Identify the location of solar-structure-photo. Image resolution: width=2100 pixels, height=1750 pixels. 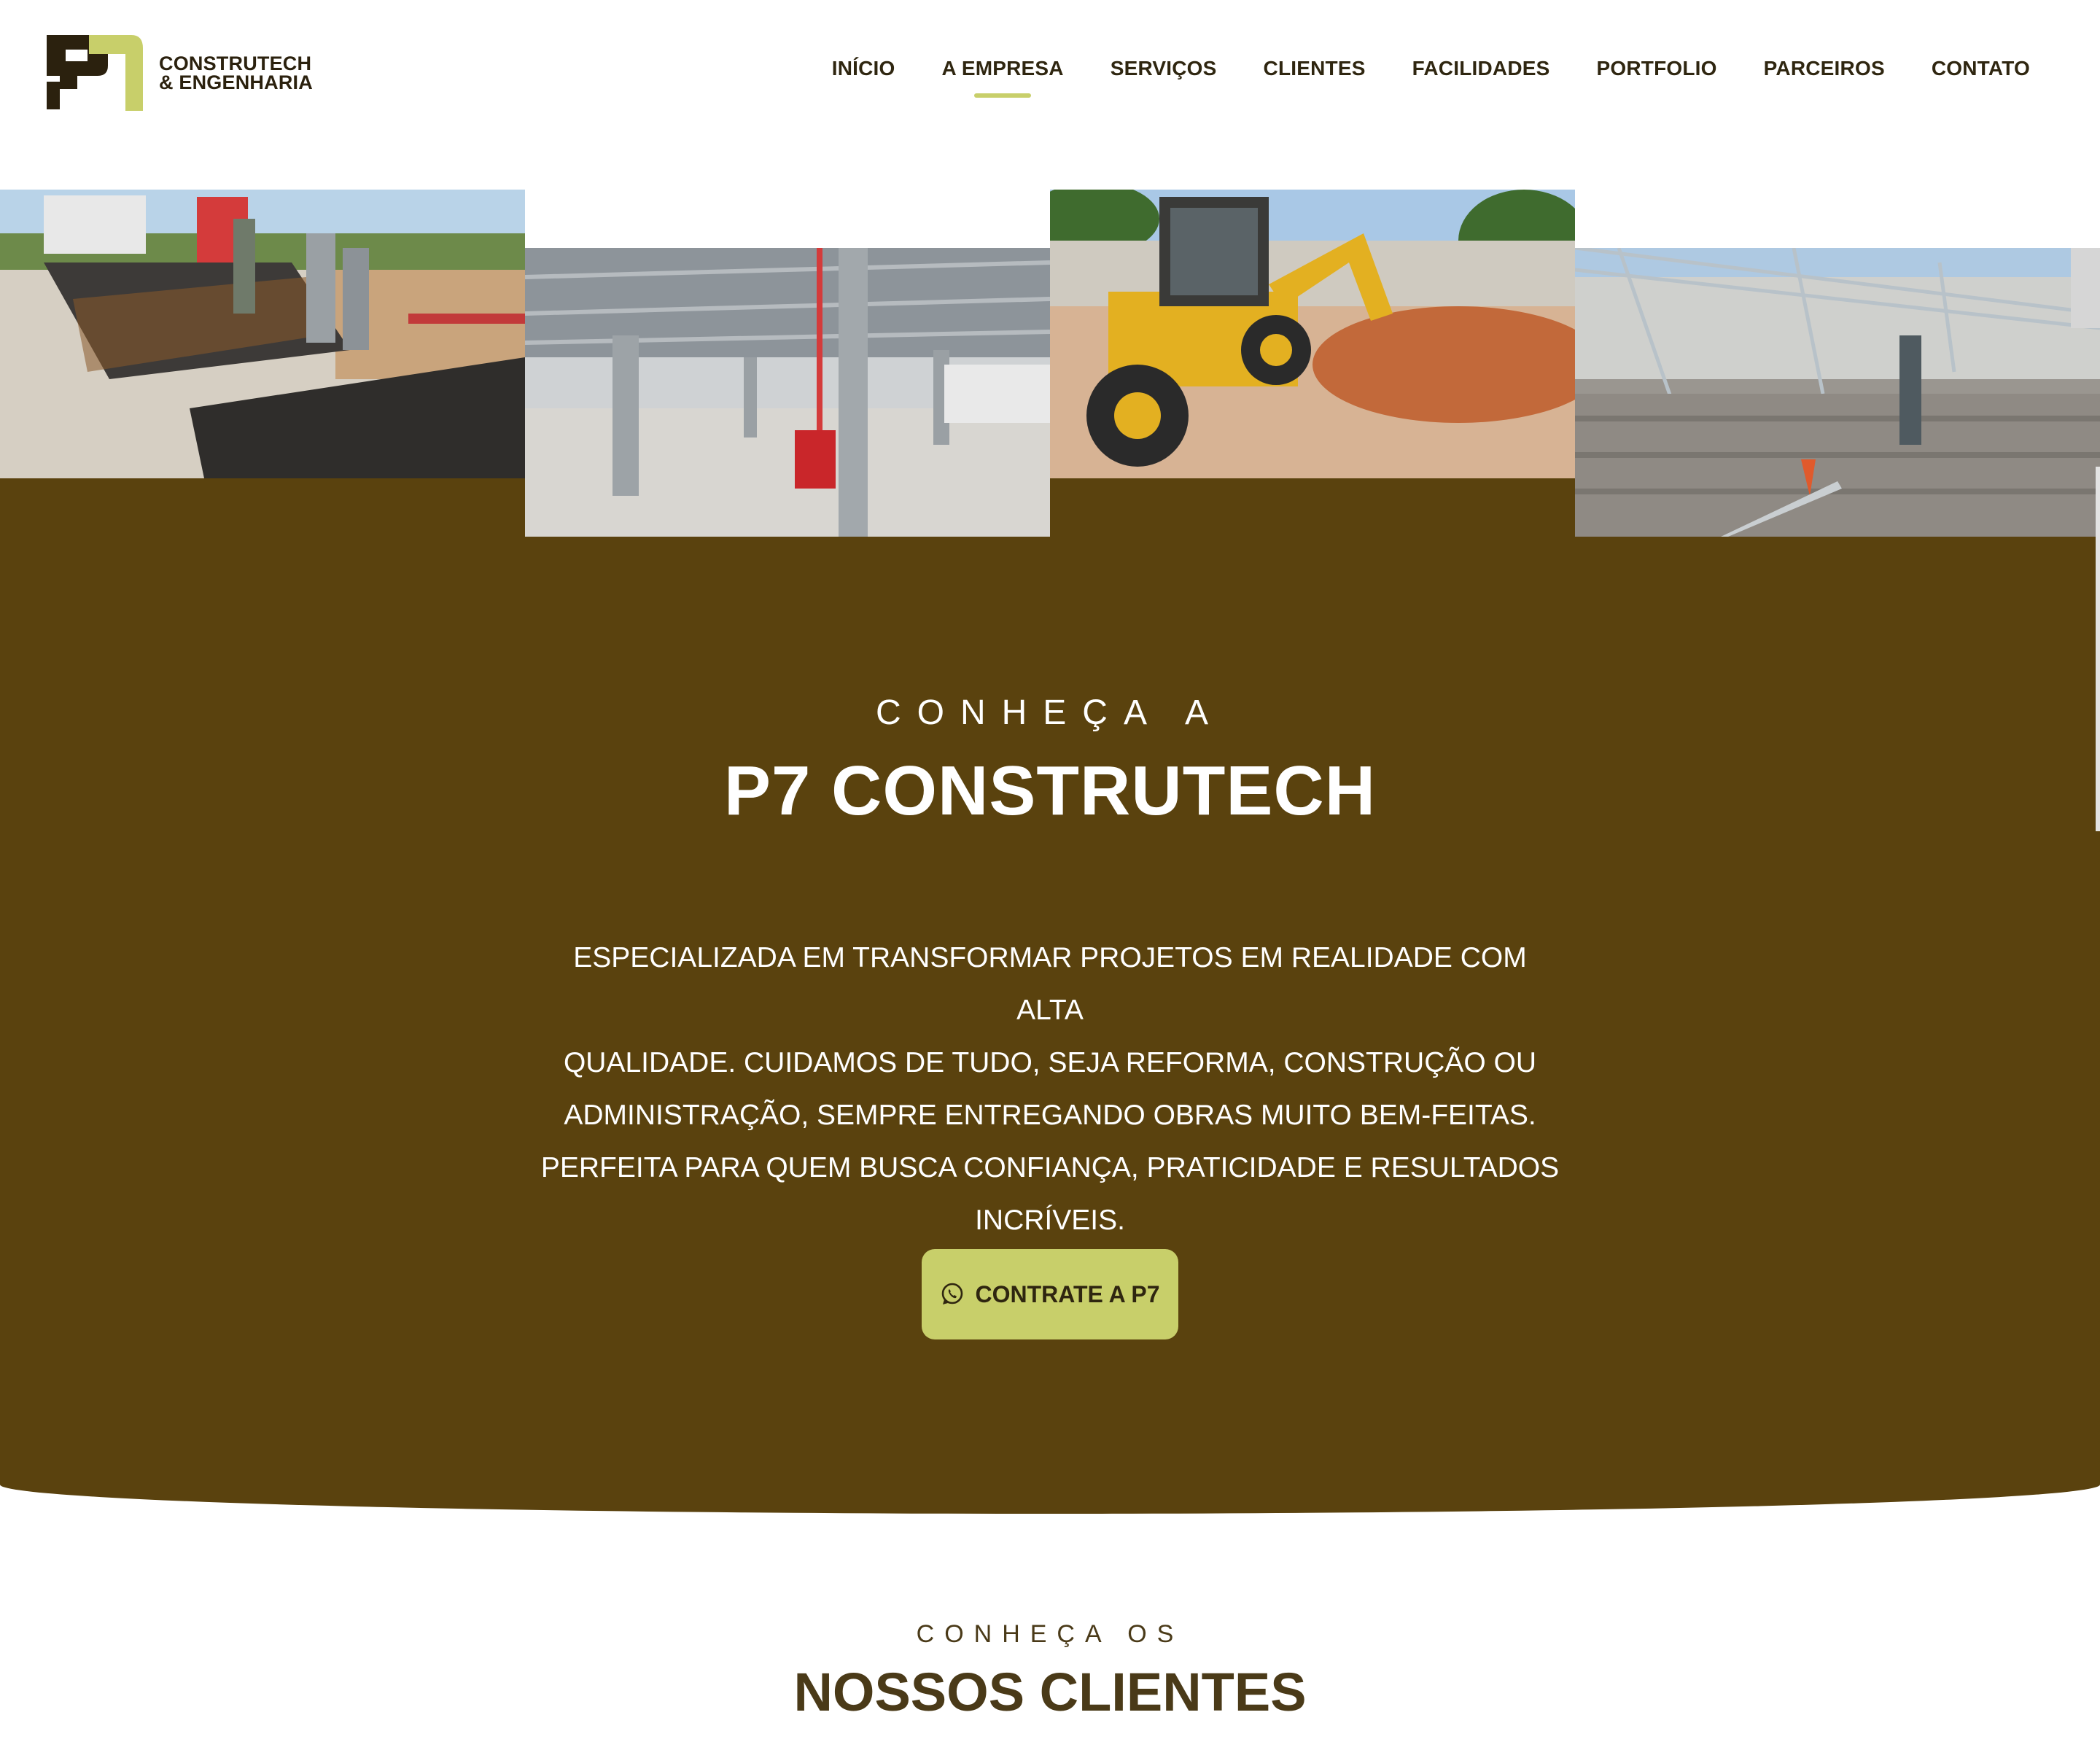
(1837, 392).